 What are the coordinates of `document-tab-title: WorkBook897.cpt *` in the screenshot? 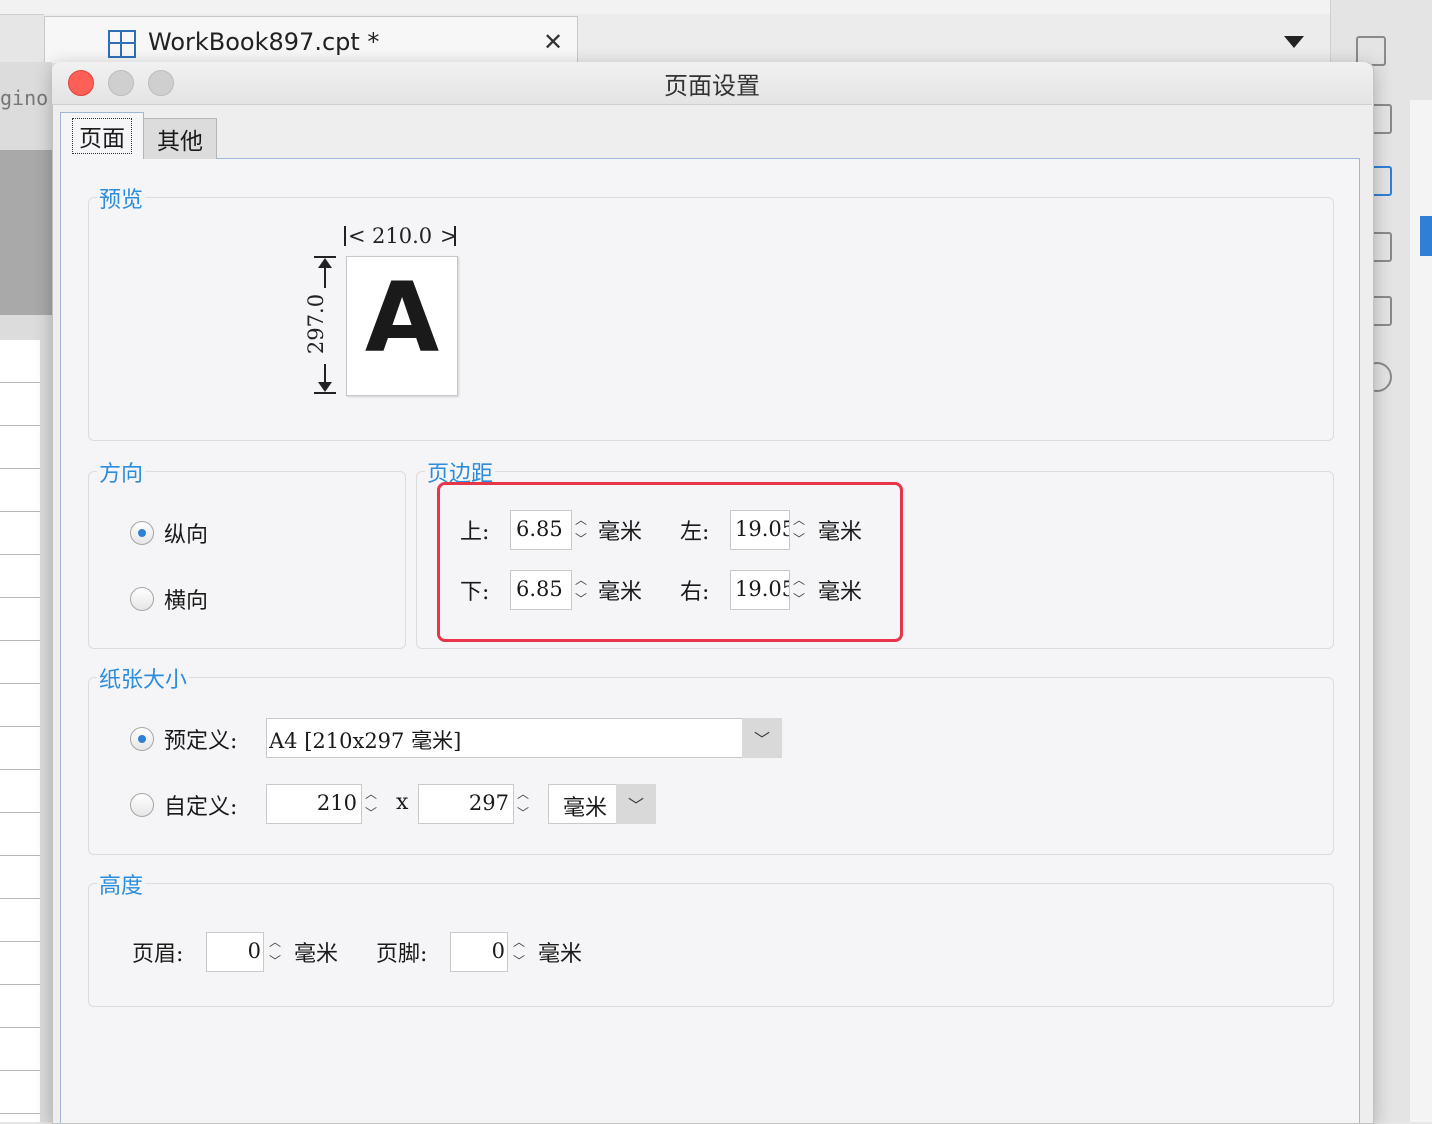 It's located at (264, 42).